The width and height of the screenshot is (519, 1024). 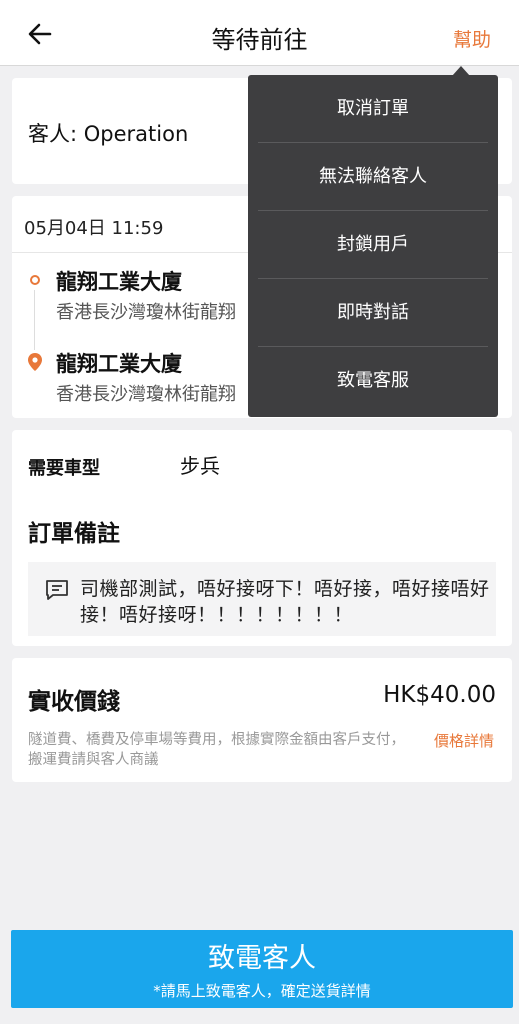 What do you see at coordinates (64, 468) in the screenshot?
I see `vehicle-type-label: 需要車型` at bounding box center [64, 468].